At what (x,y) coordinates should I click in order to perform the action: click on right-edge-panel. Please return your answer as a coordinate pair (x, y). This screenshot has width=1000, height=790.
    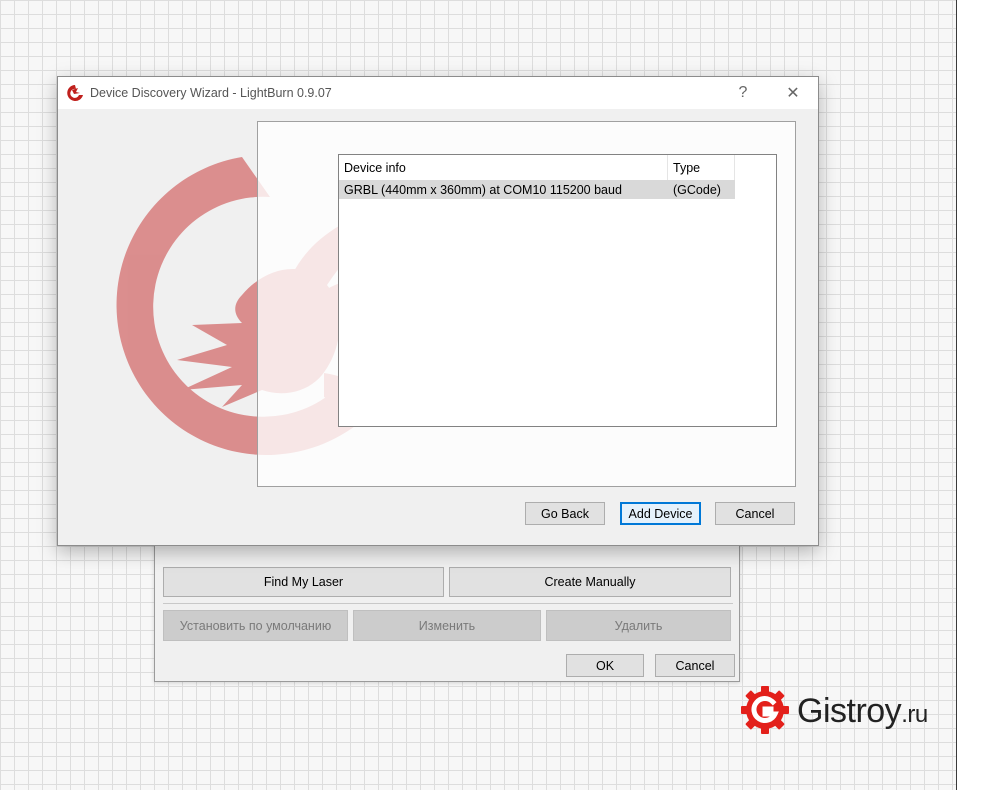
    Looking at the image, I should click on (978, 395).